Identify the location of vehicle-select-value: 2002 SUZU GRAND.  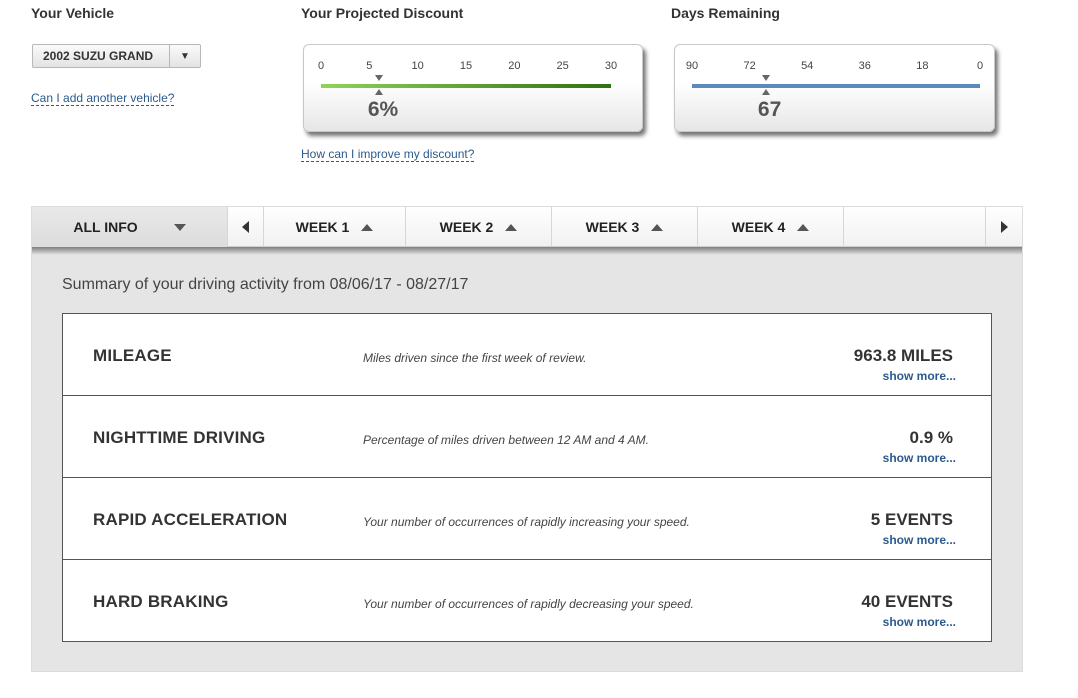
(98, 56).